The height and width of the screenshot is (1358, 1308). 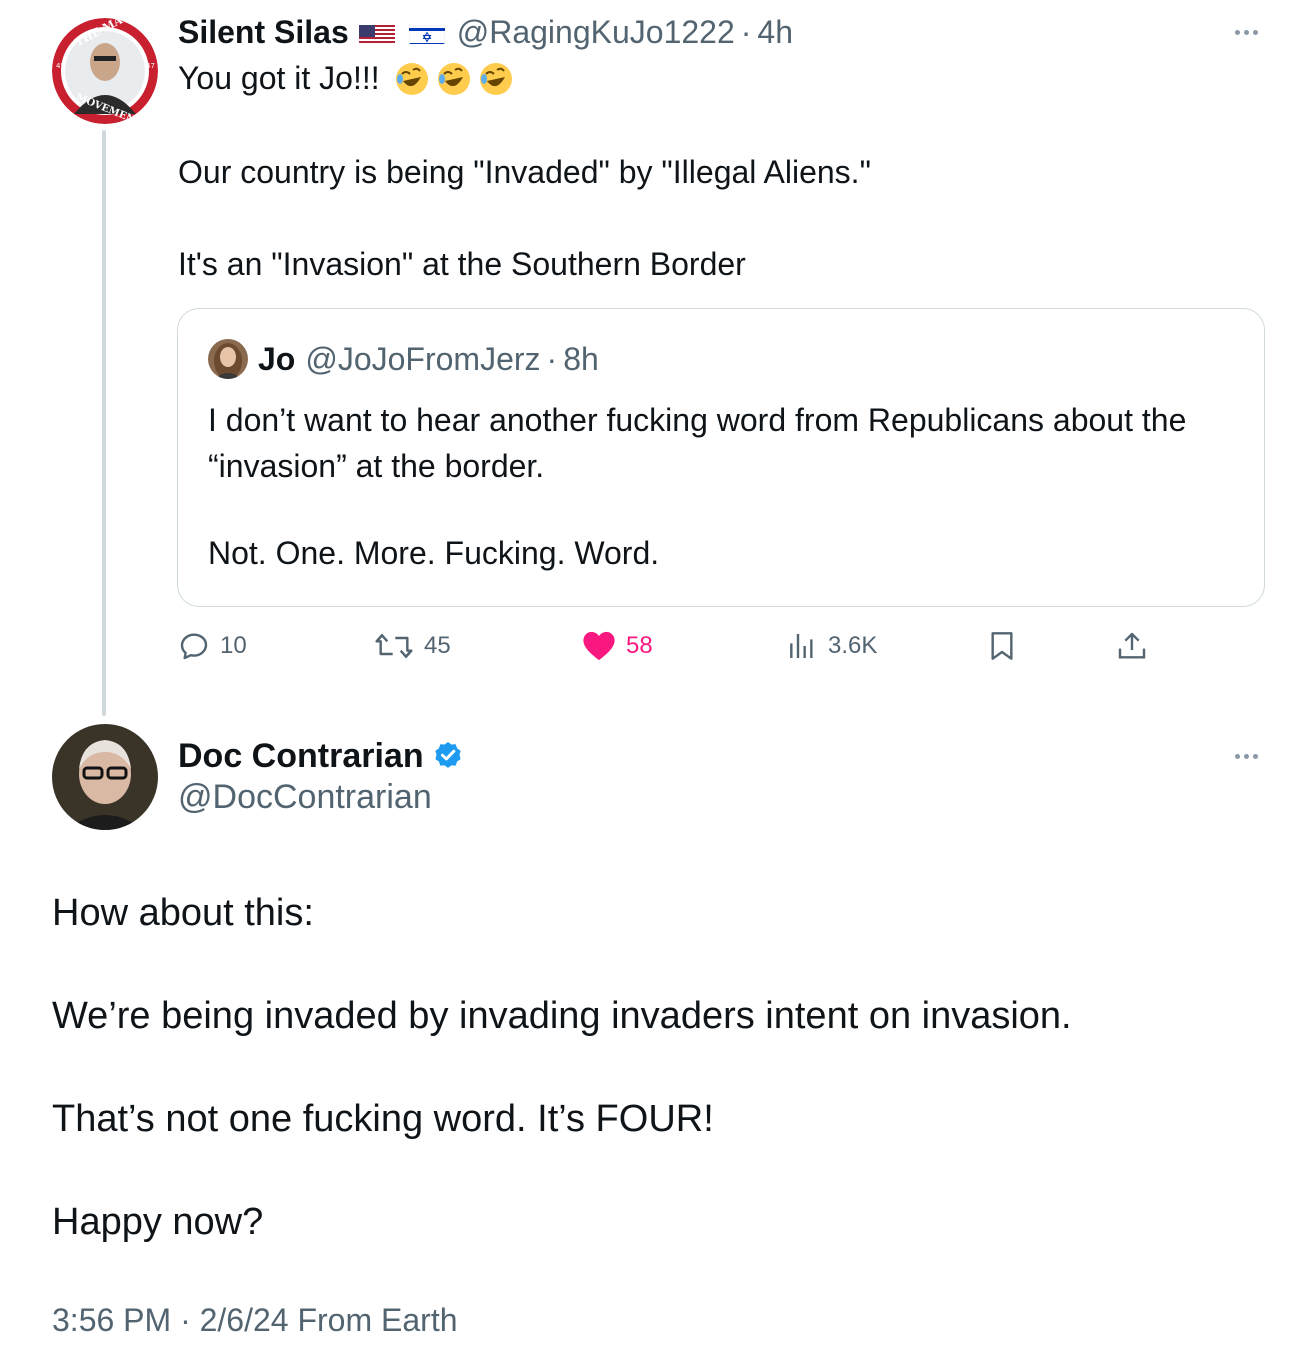 I want to click on heart-filled-icon, so click(x=599, y=646).